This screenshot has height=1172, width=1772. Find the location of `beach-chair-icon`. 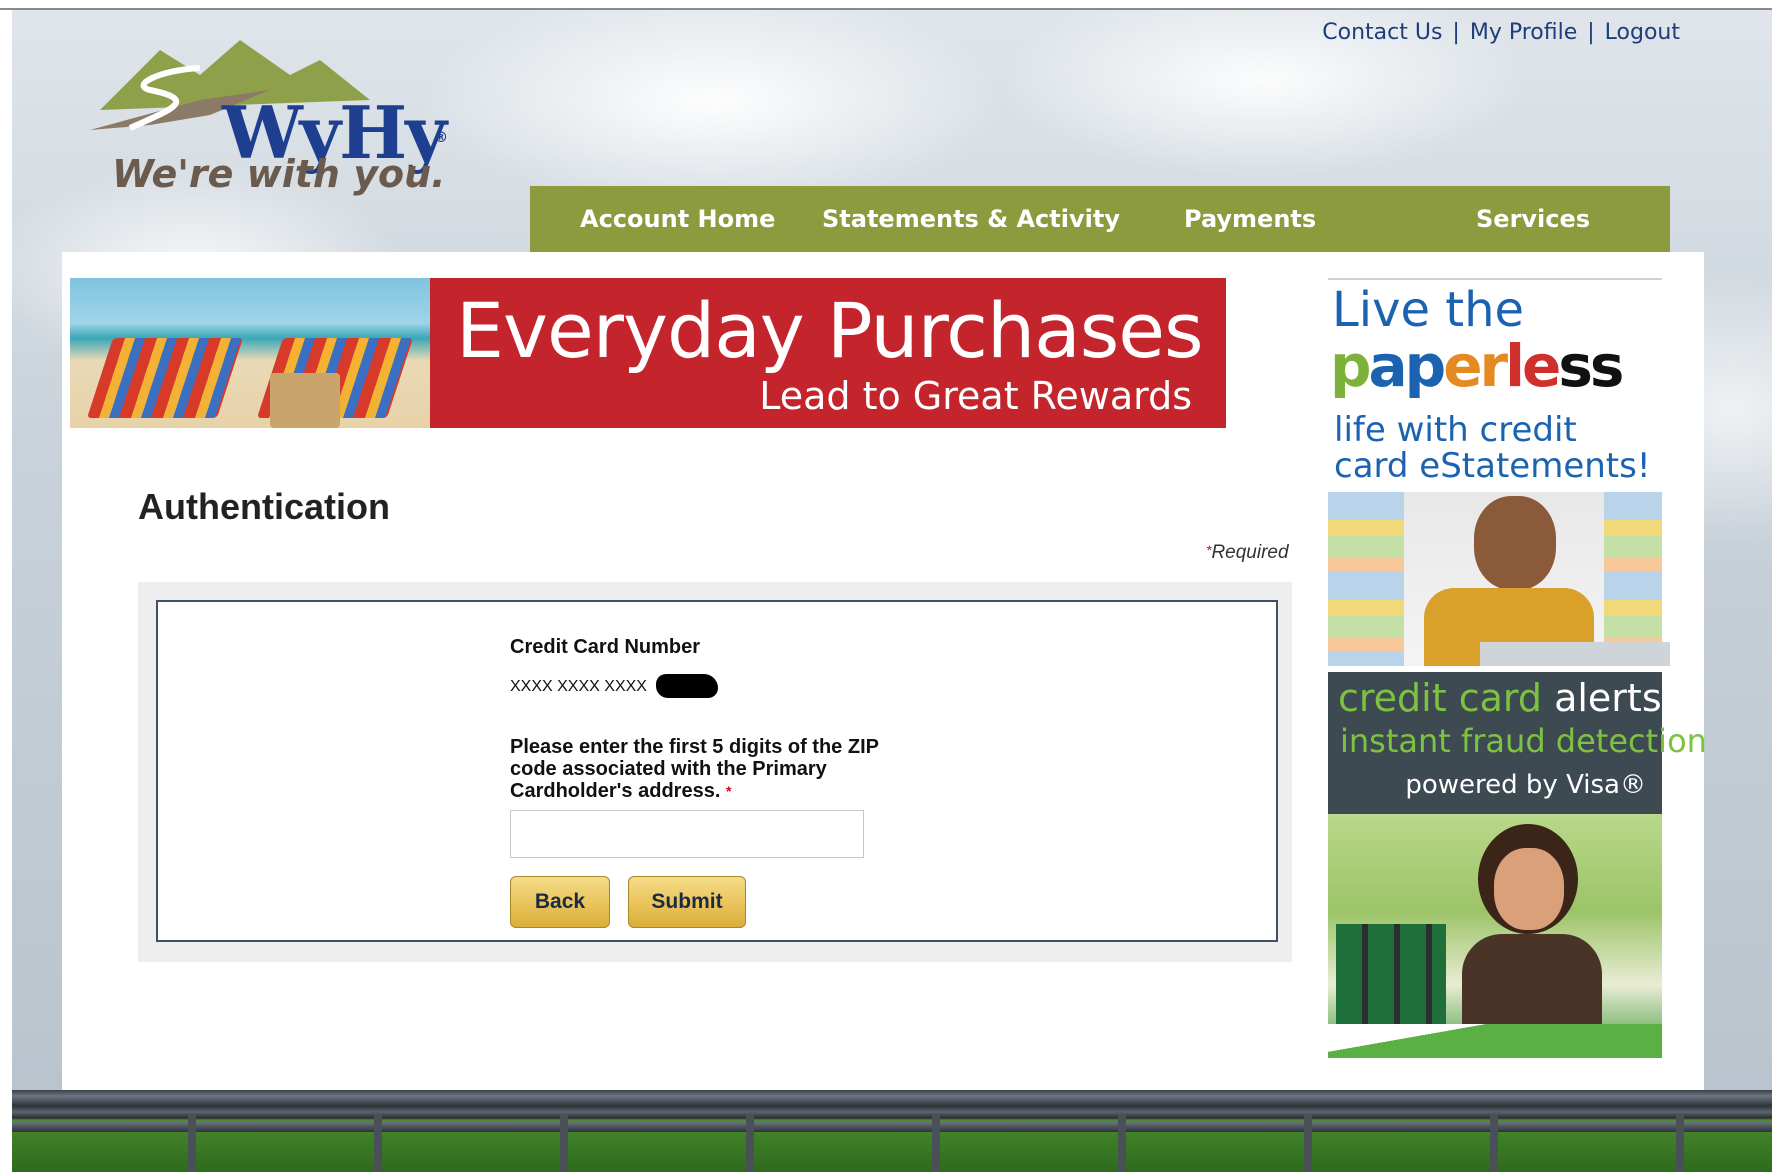

beach-chair-icon is located at coordinates (165, 378).